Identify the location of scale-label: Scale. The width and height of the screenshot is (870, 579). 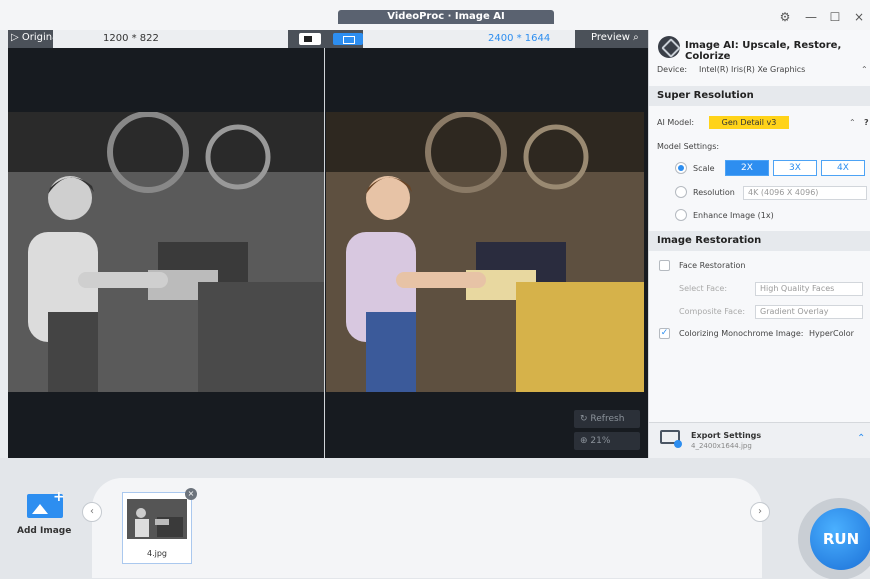
(704, 168).